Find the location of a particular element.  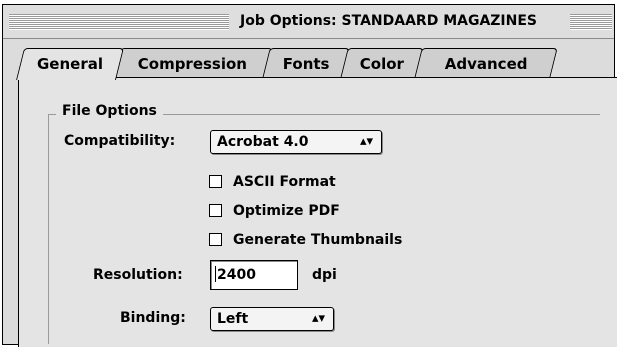

resolution-unit: dpi is located at coordinates (324, 275).